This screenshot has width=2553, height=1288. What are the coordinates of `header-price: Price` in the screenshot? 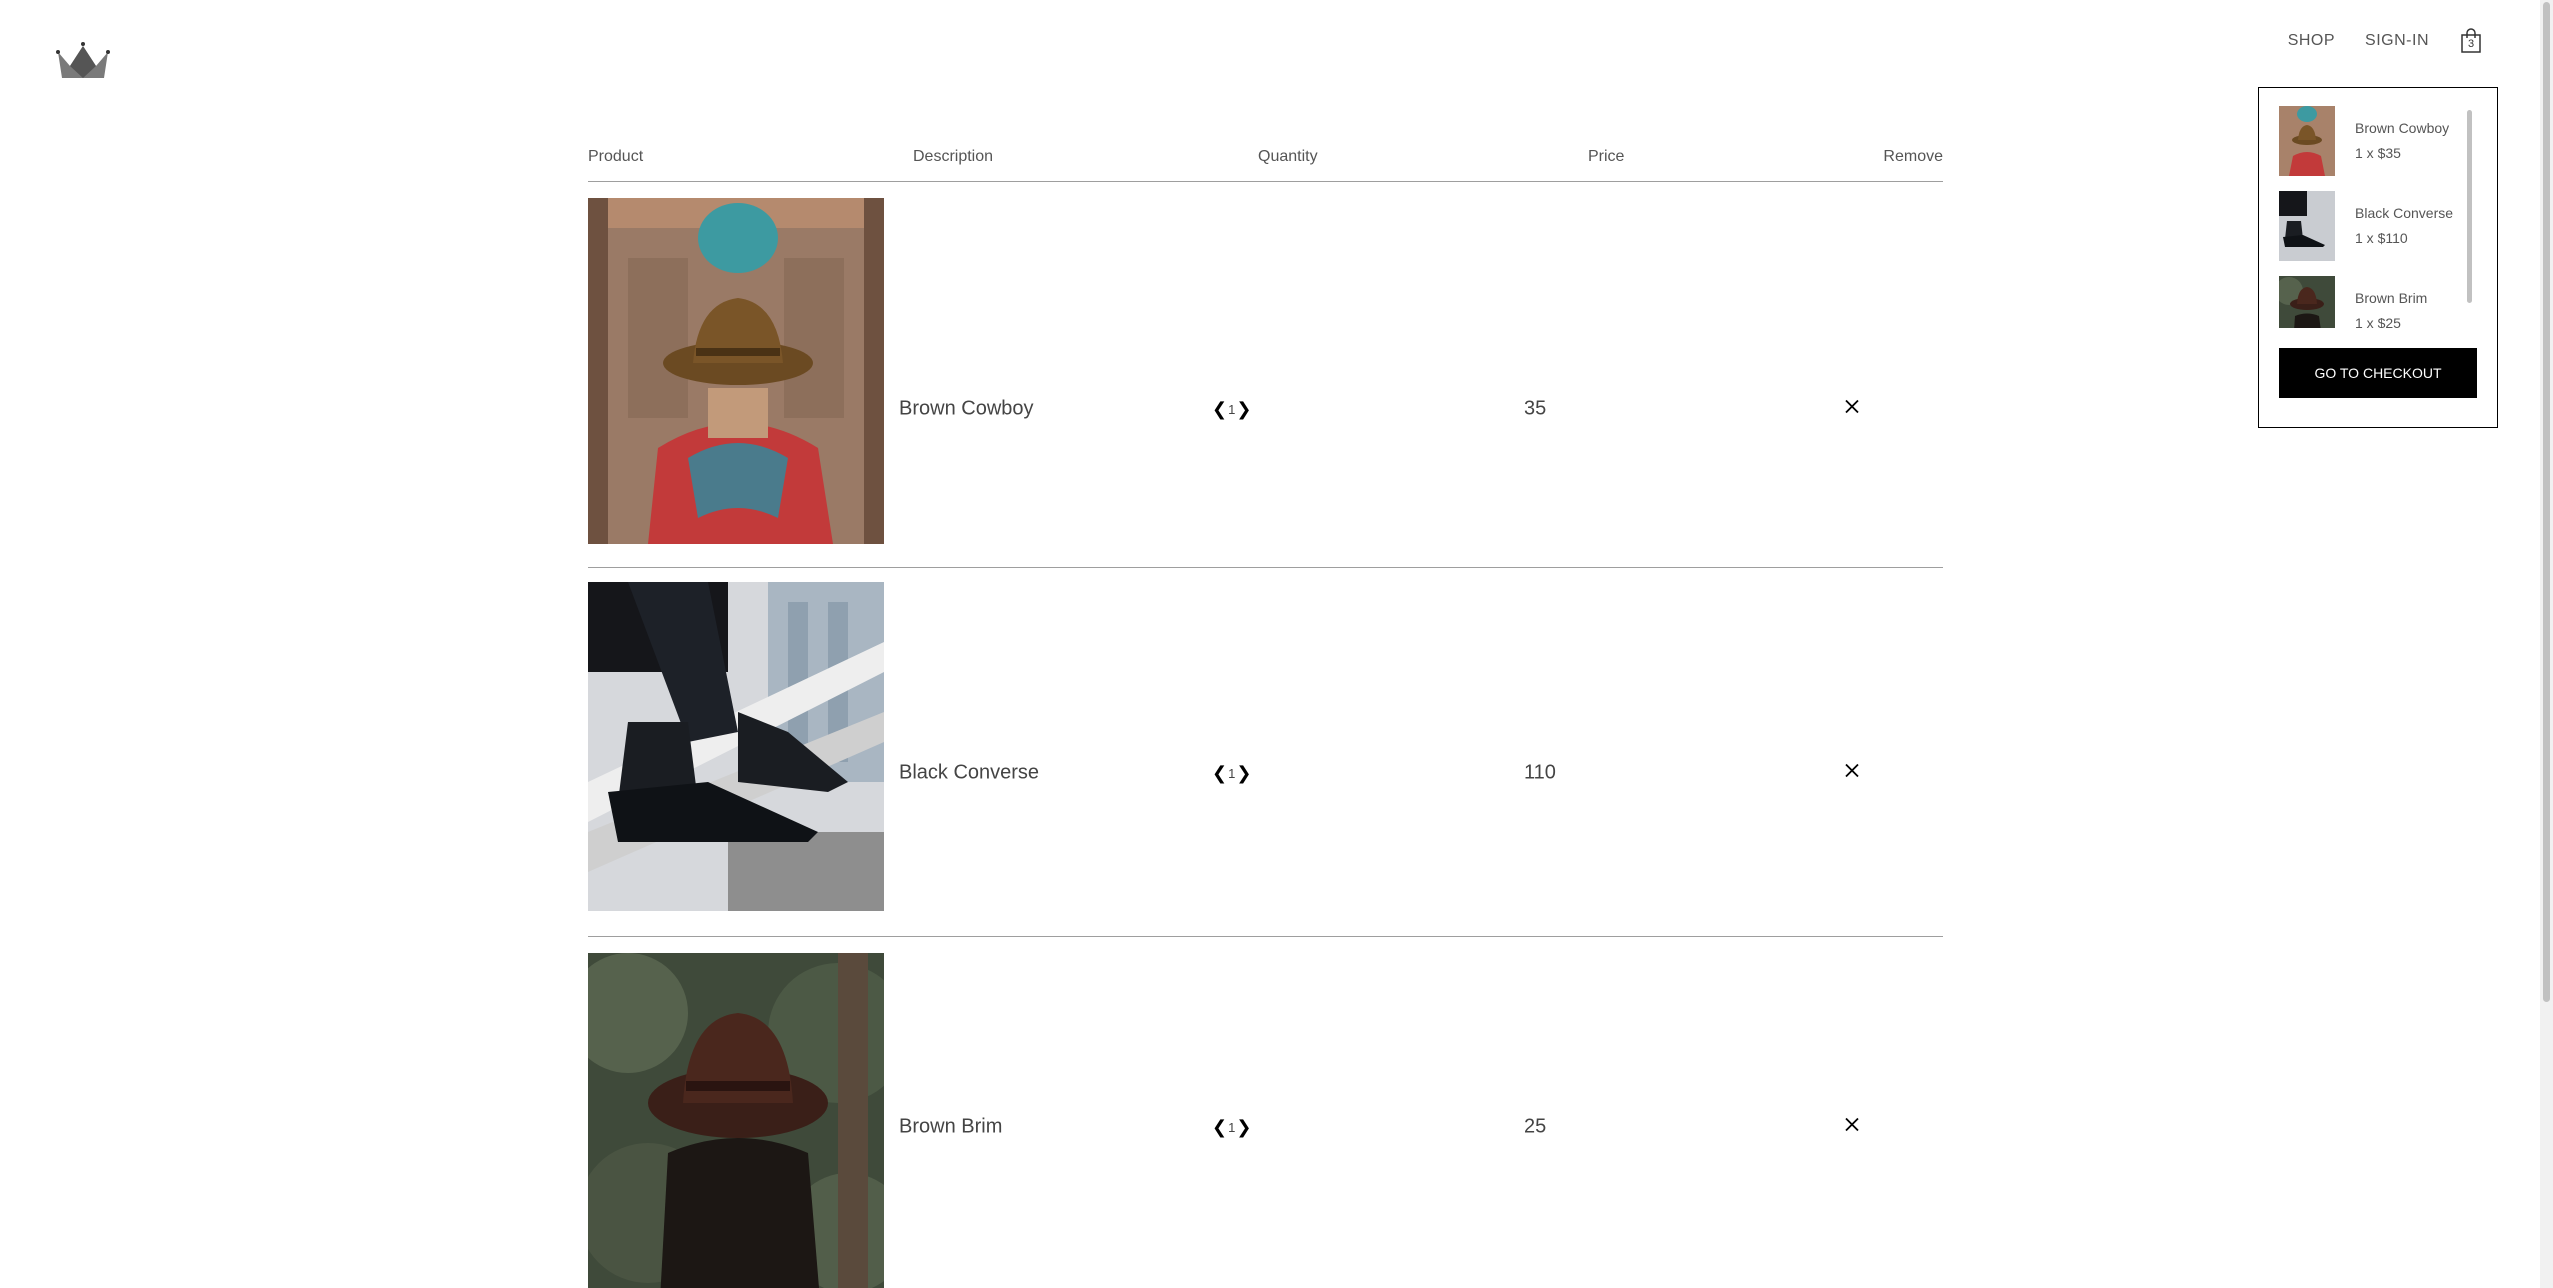 It's located at (1606, 156).